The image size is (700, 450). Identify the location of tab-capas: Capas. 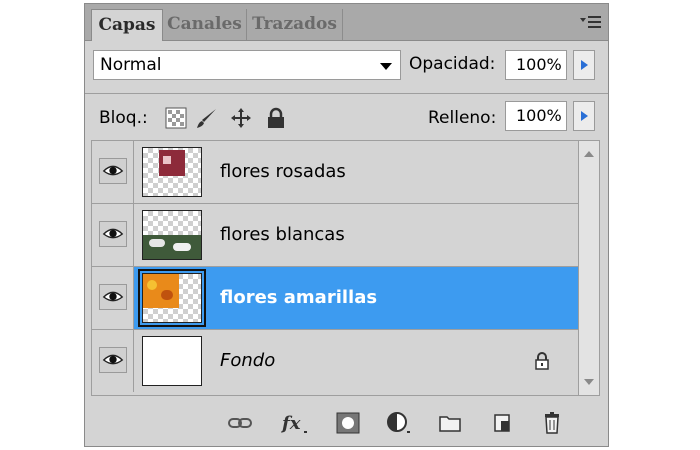
(127, 25).